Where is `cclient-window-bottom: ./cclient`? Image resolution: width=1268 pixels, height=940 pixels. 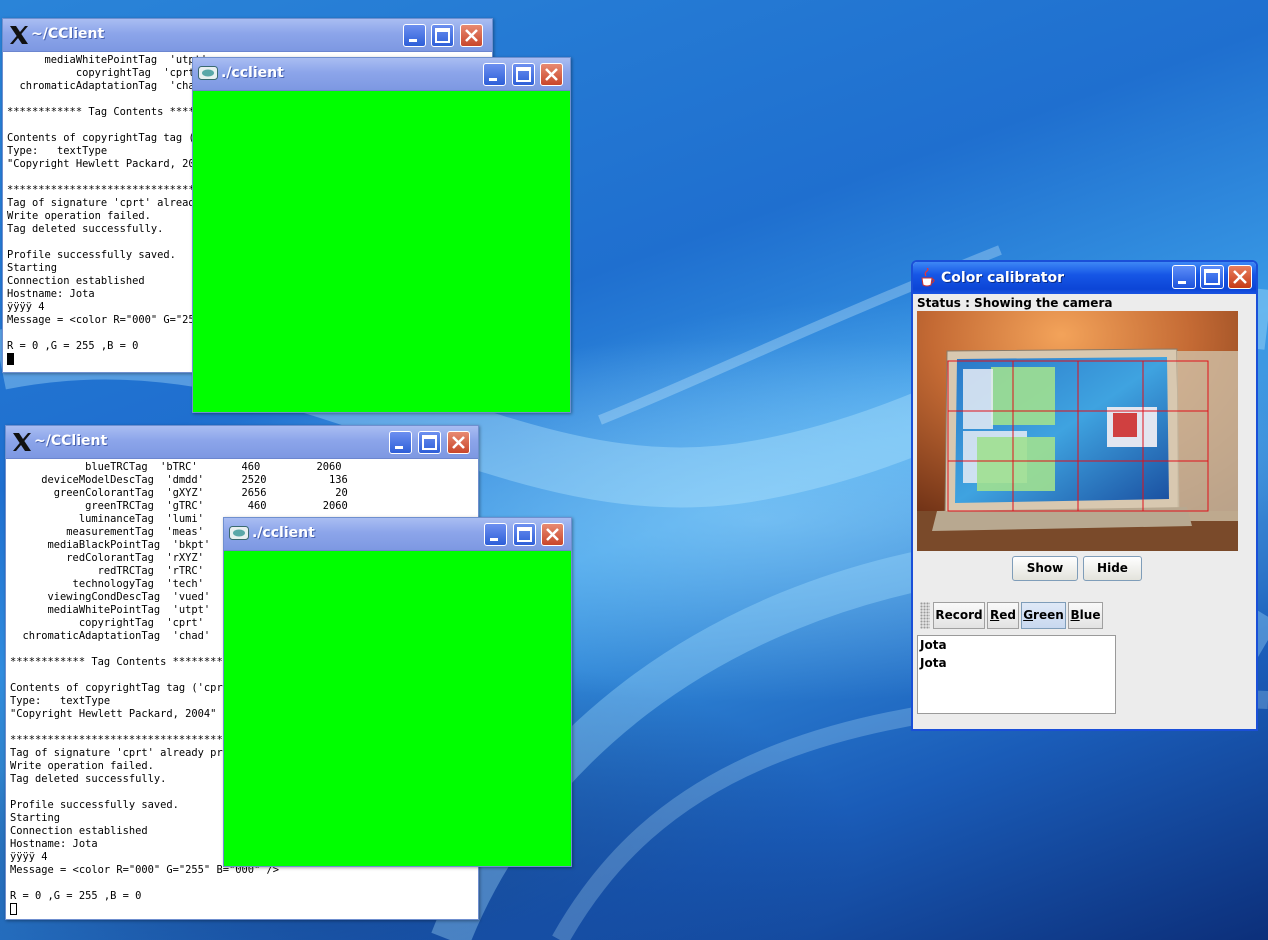 cclient-window-bottom: ./cclient is located at coordinates (397, 692).